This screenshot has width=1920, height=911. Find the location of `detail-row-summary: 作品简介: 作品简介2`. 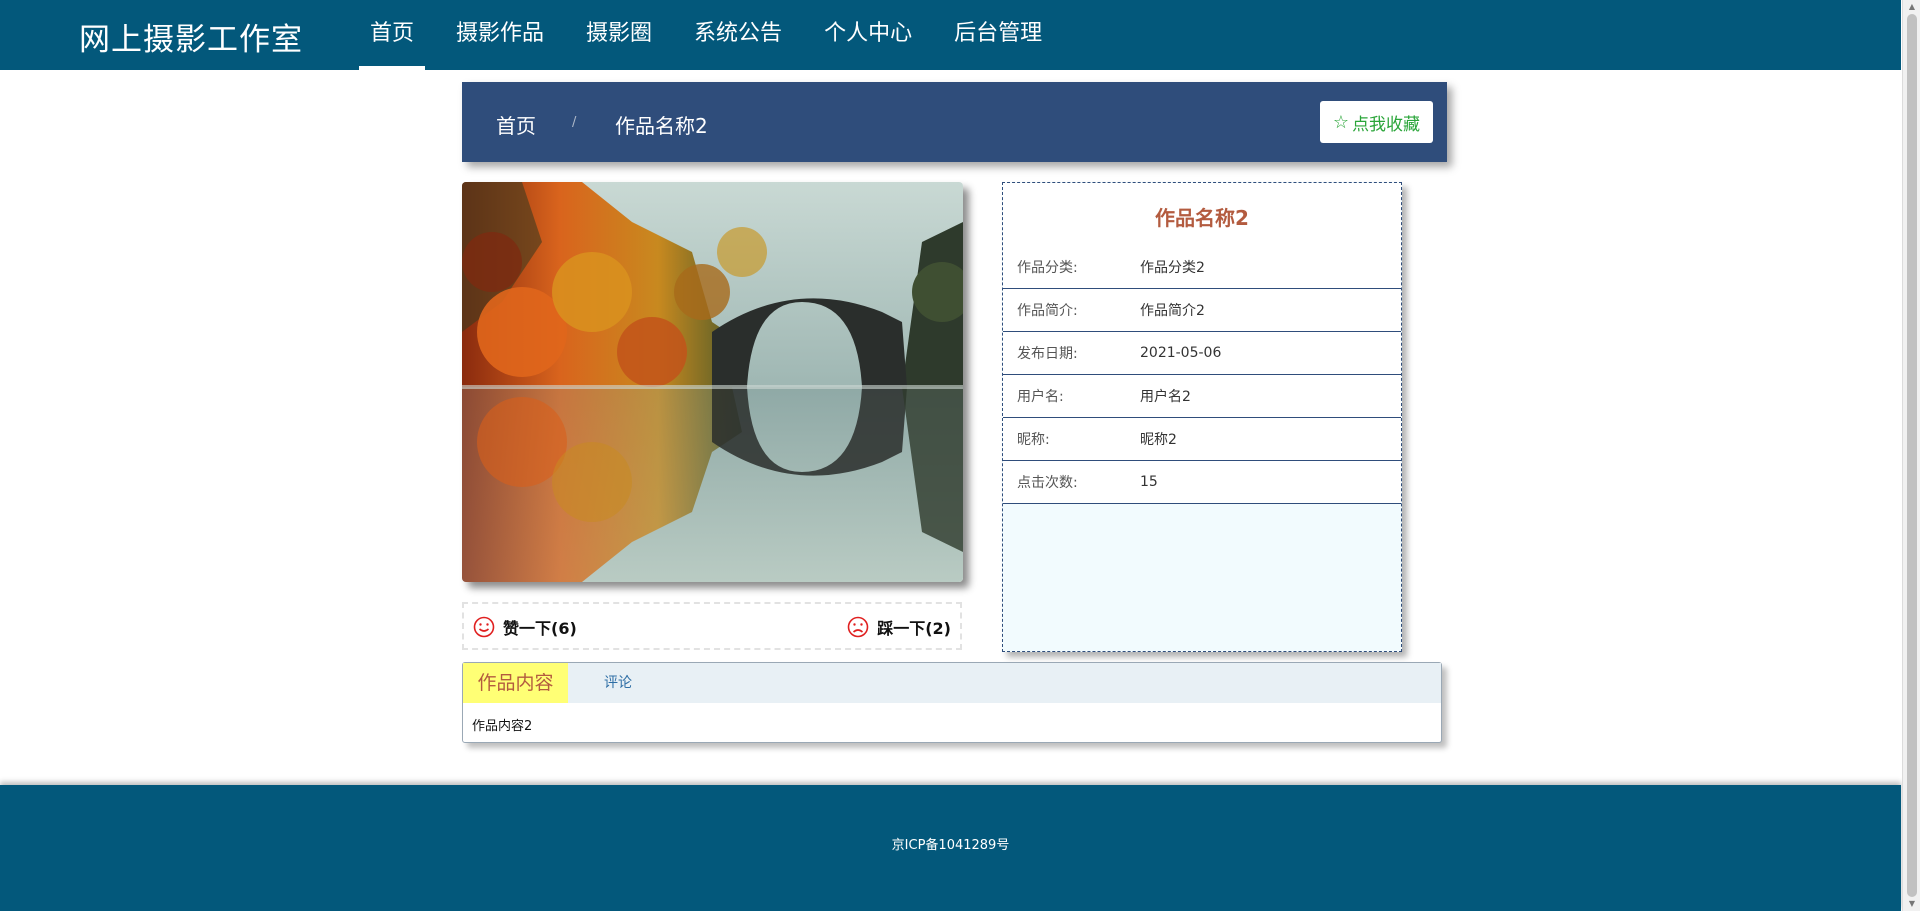

detail-row-summary: 作品简介: 作品简介2 is located at coordinates (1202, 310).